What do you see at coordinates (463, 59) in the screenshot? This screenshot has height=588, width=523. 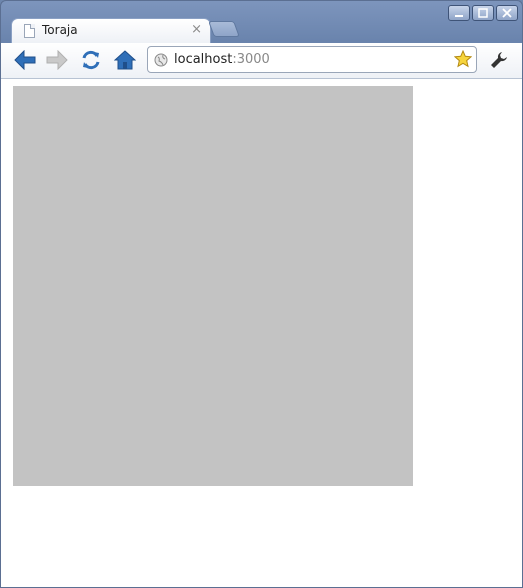 I see `bookmark-star-icon` at bounding box center [463, 59].